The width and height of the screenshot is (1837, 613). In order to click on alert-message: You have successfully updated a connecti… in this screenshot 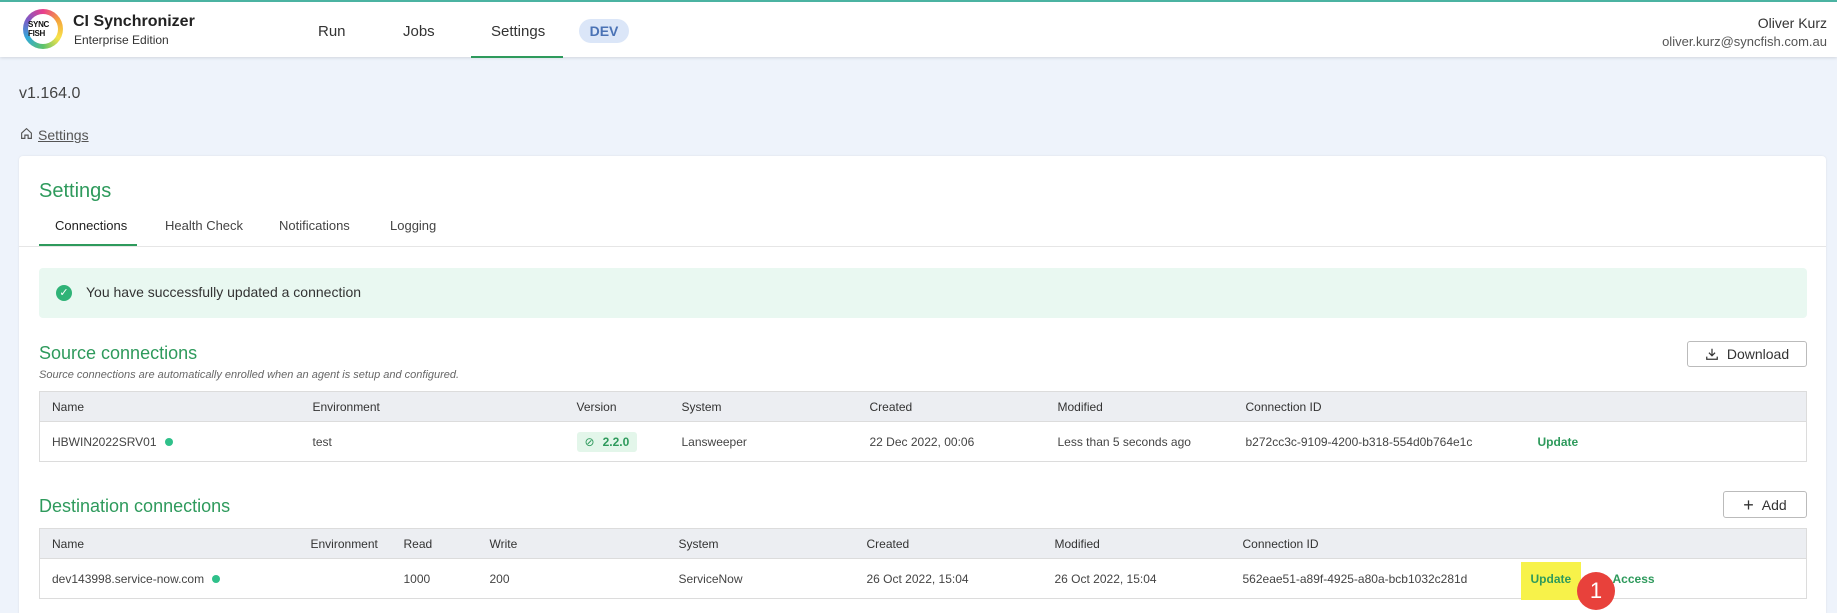, I will do `click(224, 292)`.